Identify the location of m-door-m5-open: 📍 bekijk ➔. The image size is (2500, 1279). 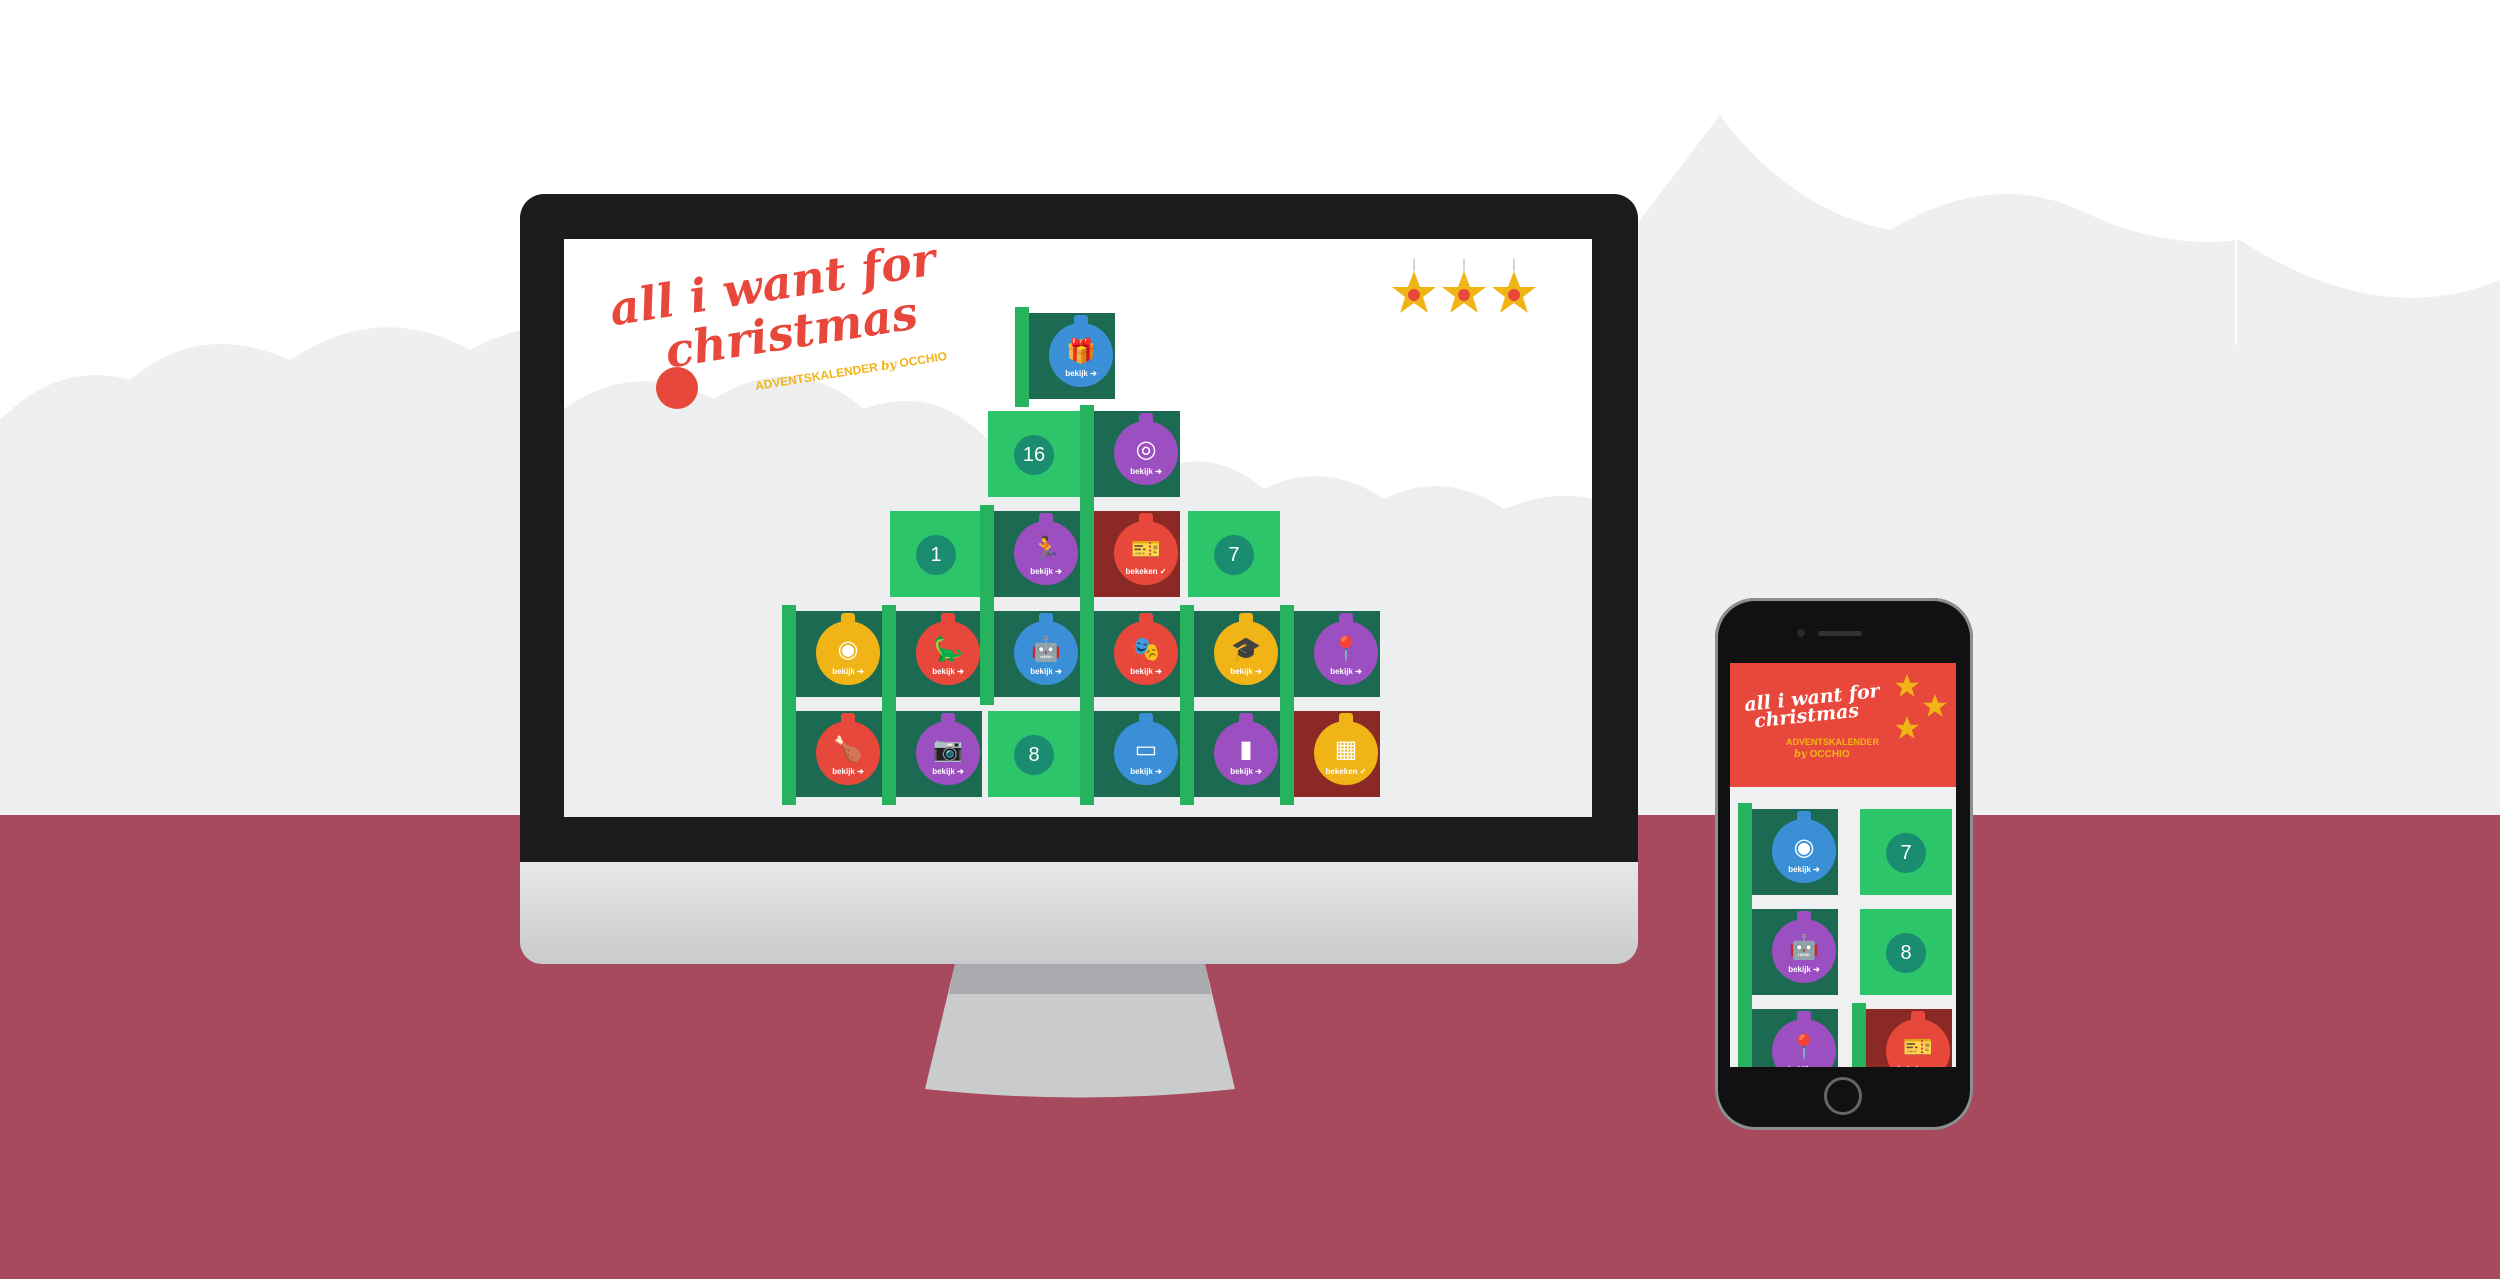
(1788, 1035).